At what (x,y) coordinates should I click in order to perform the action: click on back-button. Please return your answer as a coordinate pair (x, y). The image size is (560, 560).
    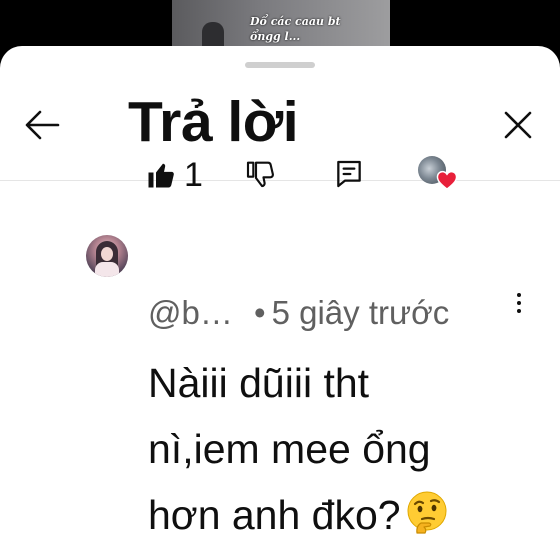
    Looking at the image, I should click on (43, 125).